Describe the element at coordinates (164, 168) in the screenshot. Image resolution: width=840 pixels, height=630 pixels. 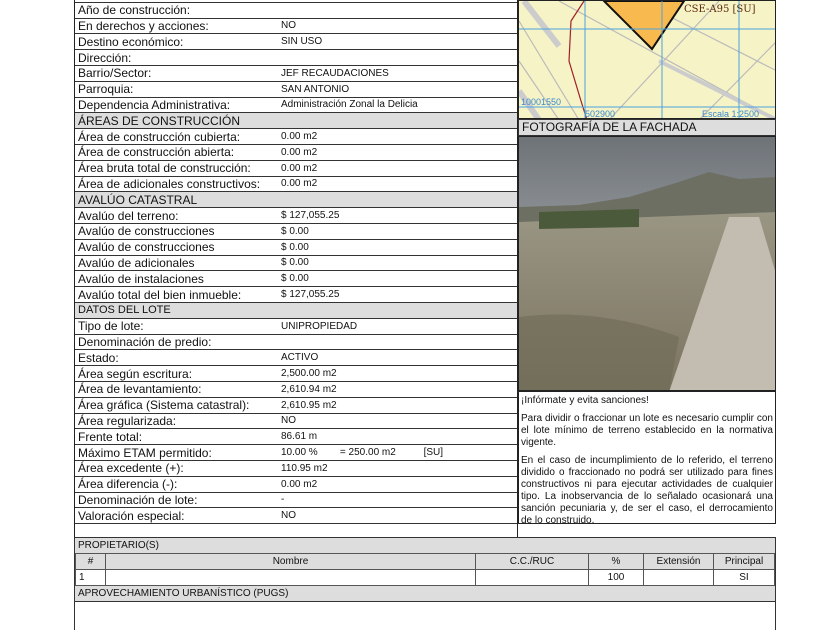
I see `field-label: Área bruta total de construcción:` at that location.